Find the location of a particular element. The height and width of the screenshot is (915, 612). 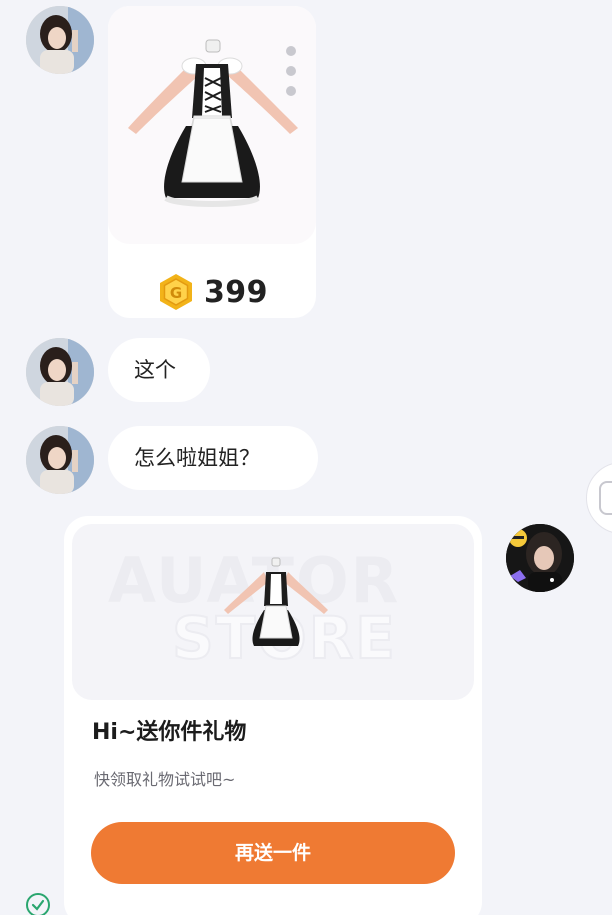

incoming-message-bubble: 这个 is located at coordinates (159, 370).